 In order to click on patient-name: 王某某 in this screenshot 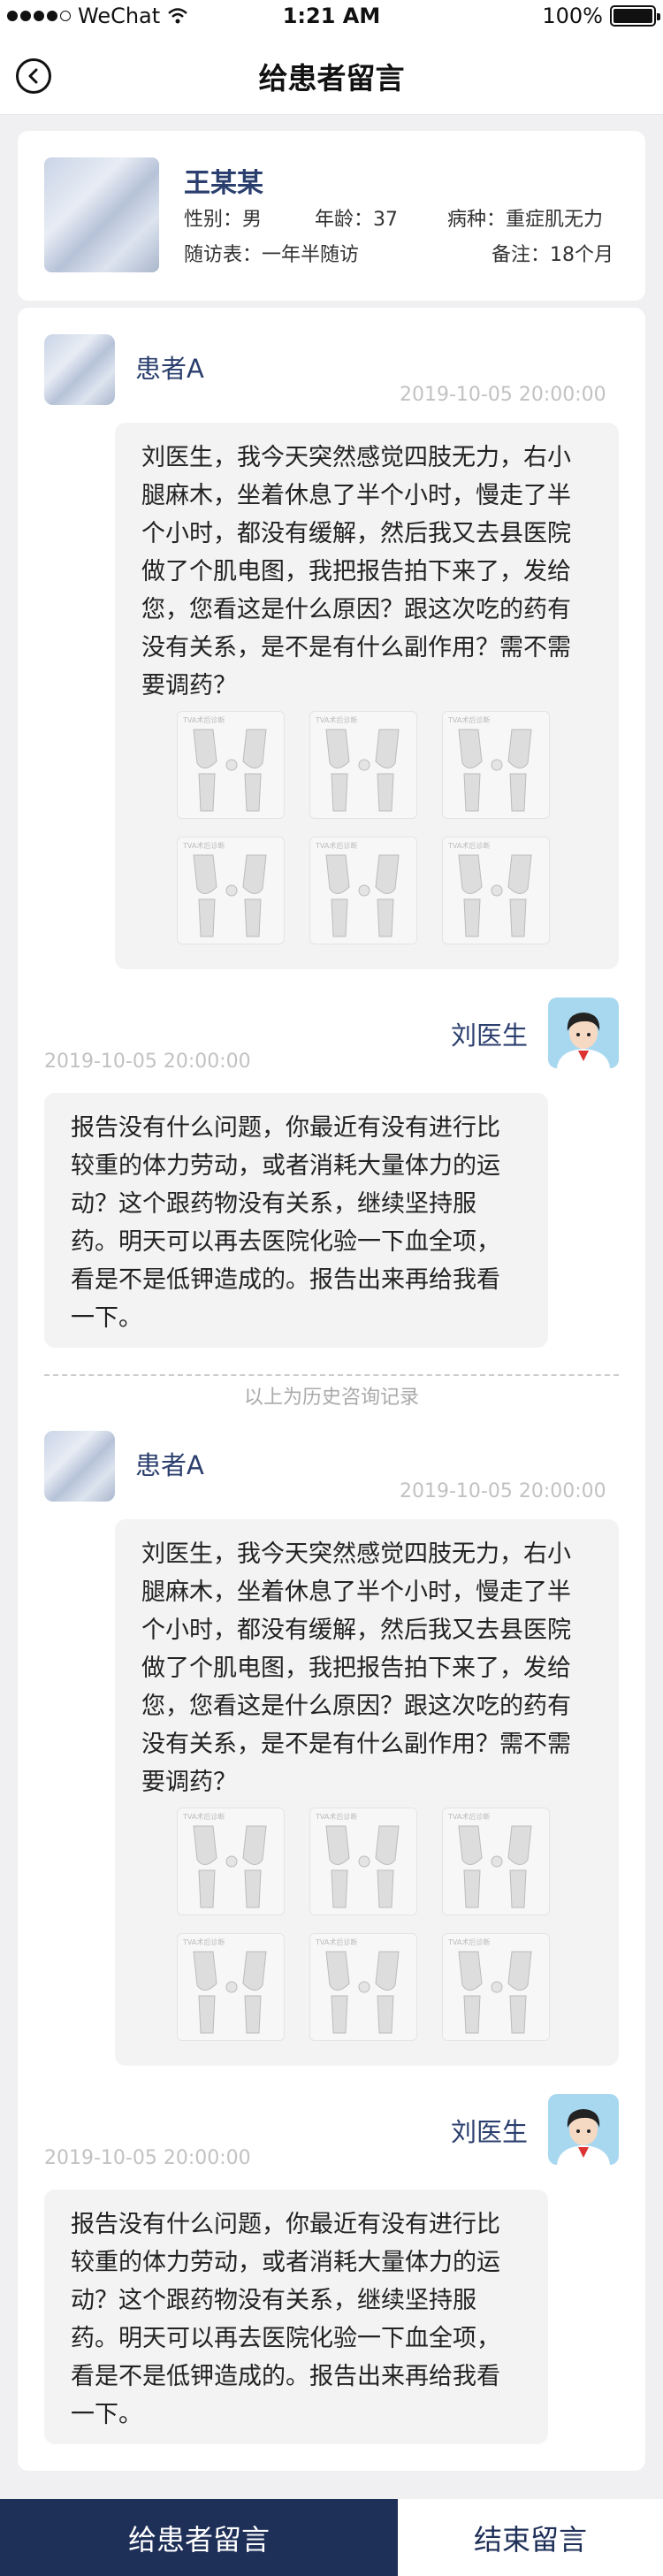, I will do `click(223, 184)`.